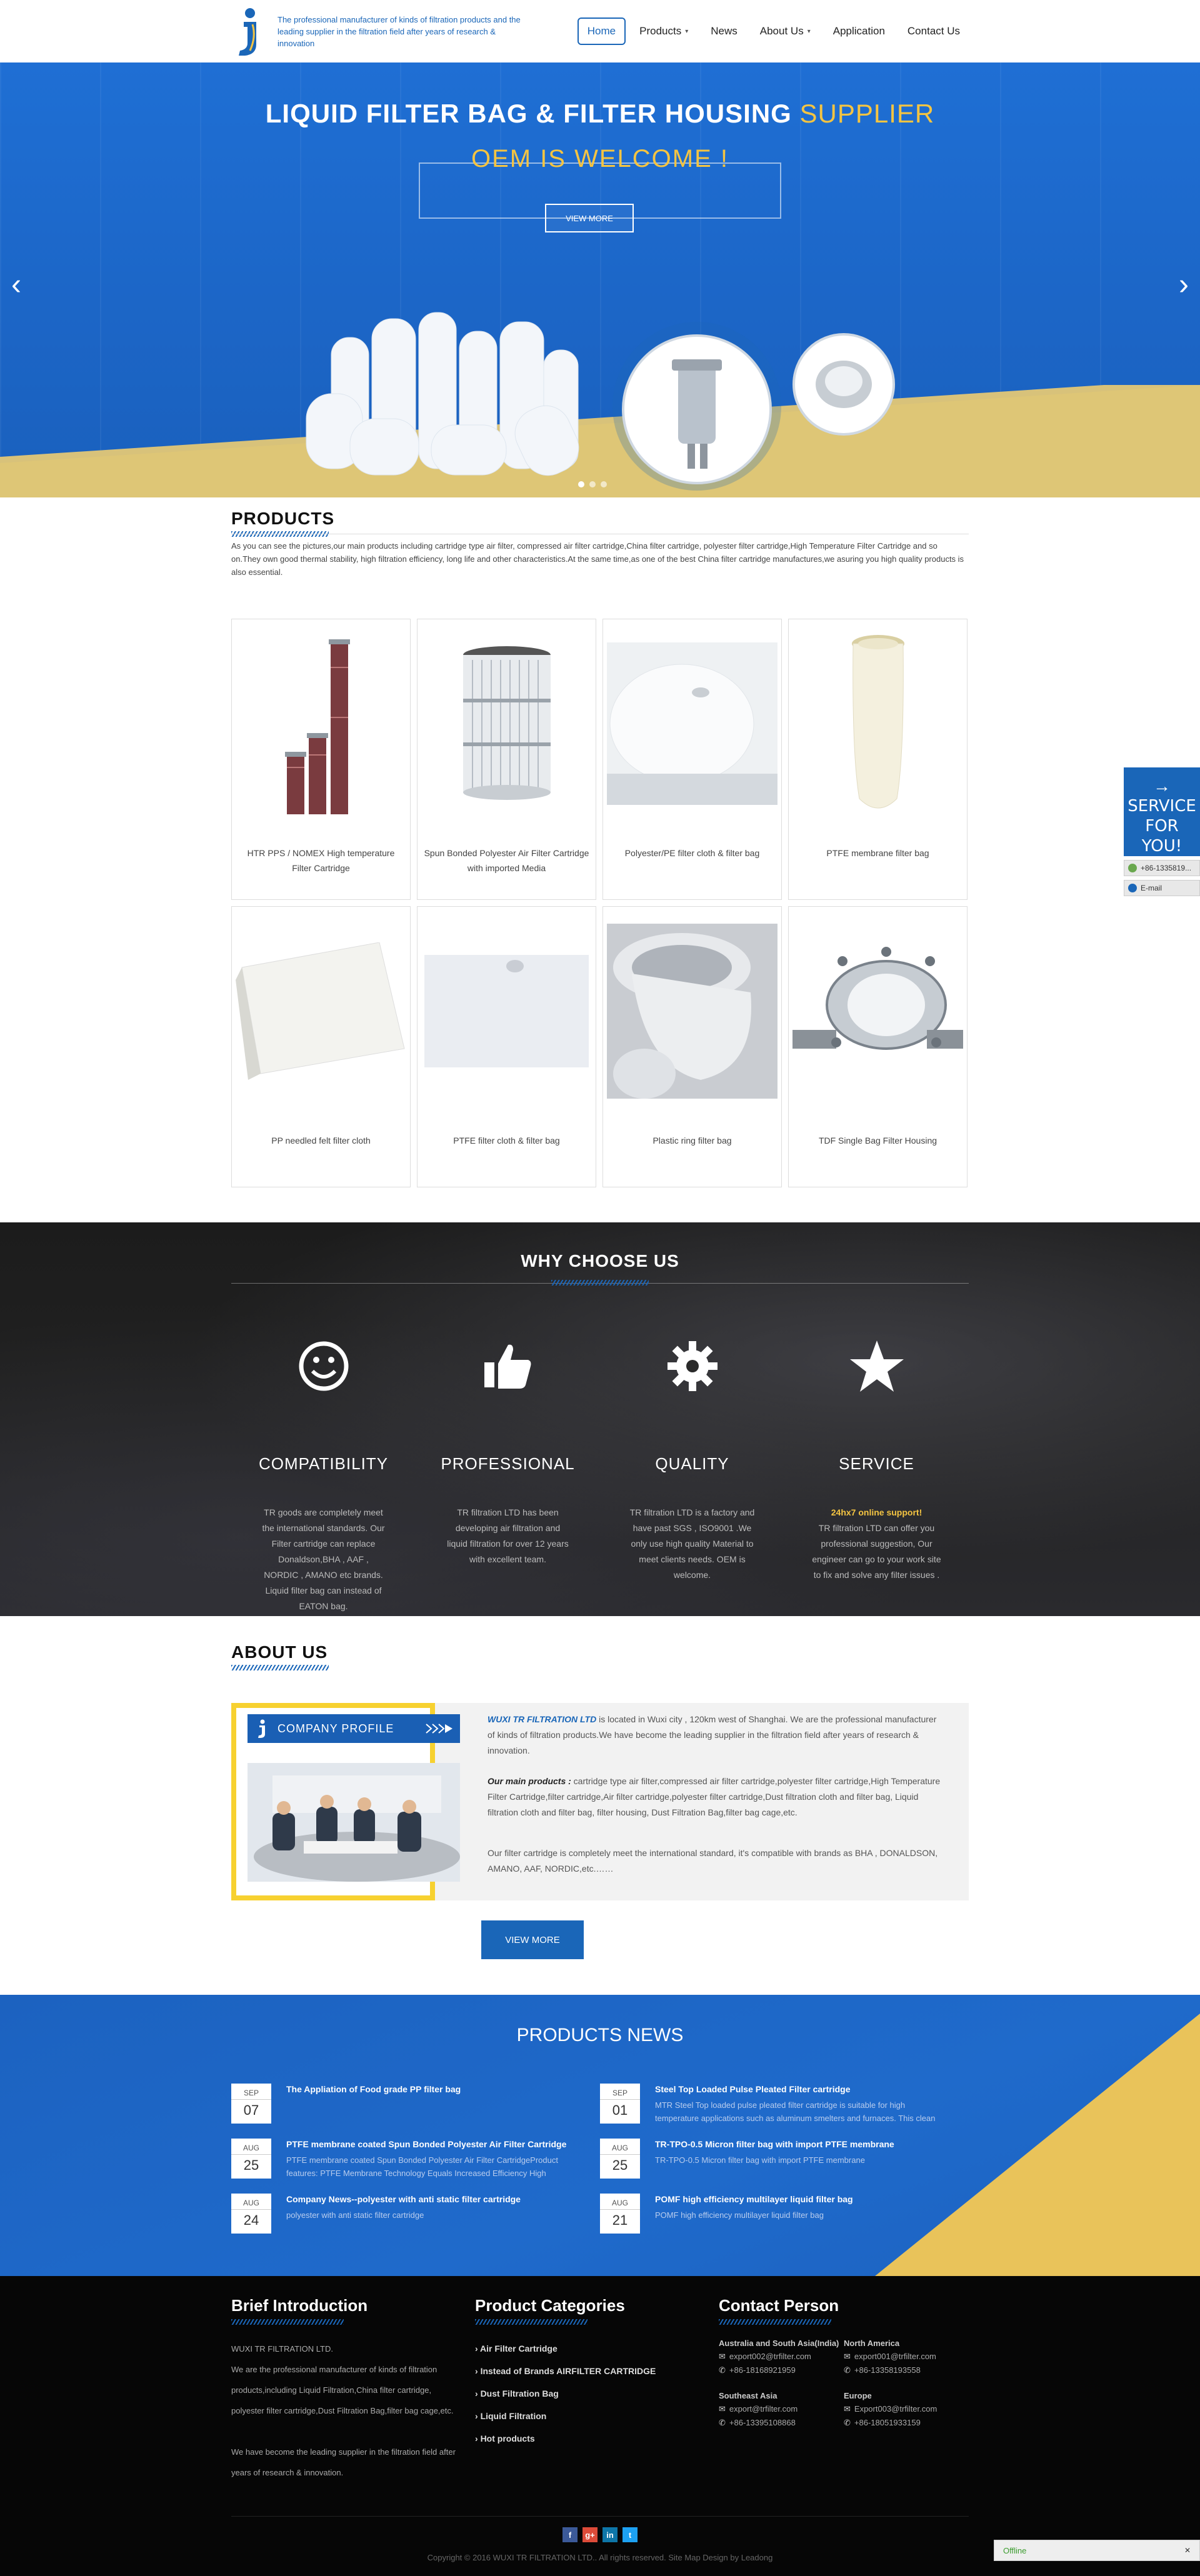  Describe the element at coordinates (1097, 2550) in the screenshot. I see `chat-offline-bar: Offline ✕` at that location.